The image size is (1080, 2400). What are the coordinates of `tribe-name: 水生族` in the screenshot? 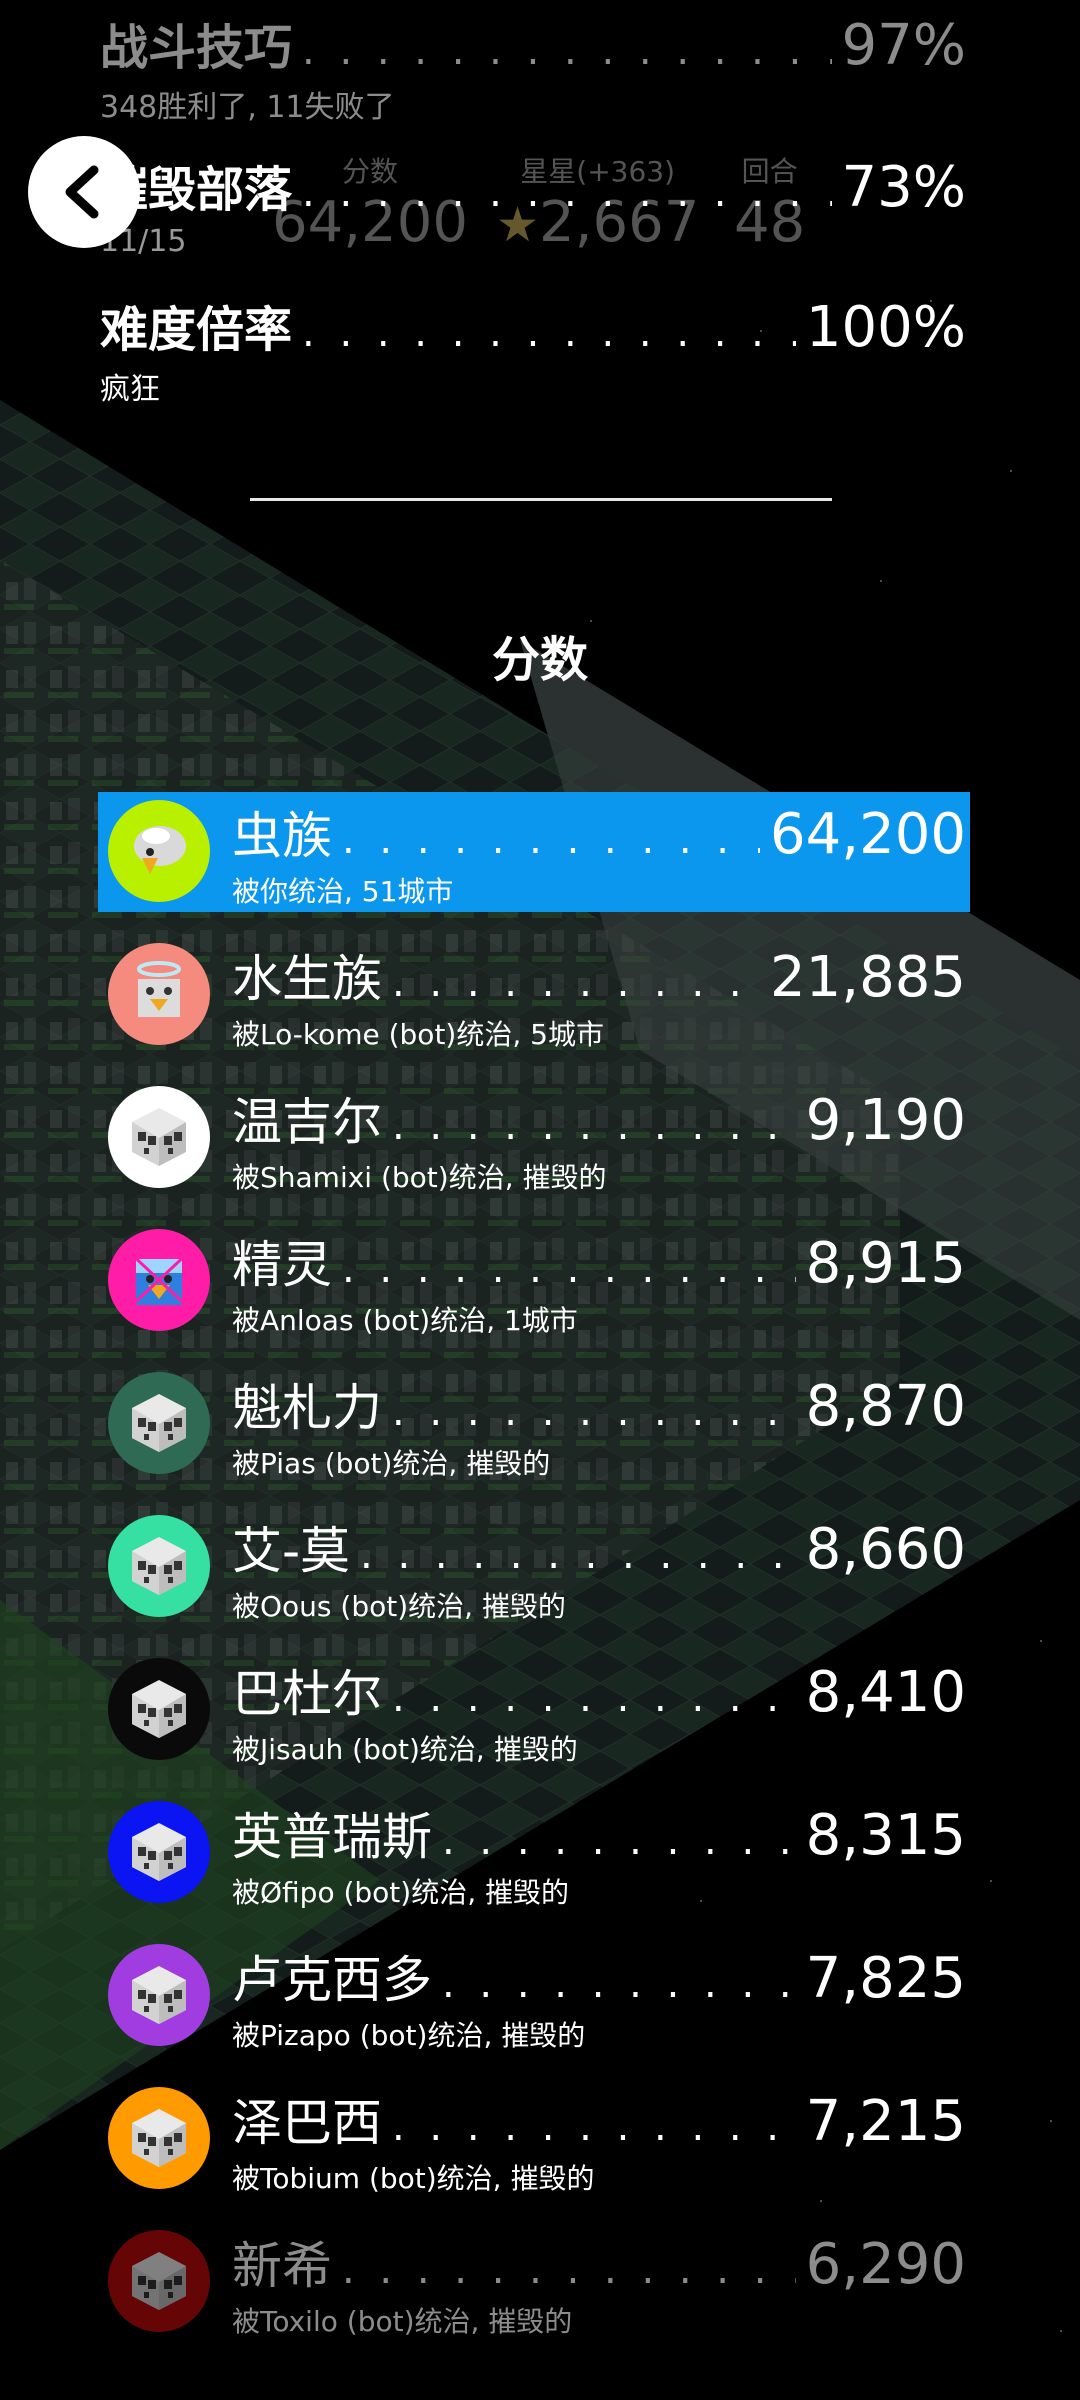 It's located at (307, 979).